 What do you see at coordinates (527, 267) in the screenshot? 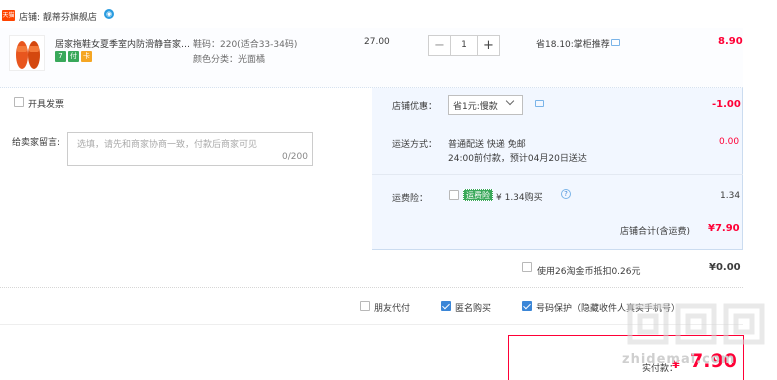
I see `coin-checkbox` at bounding box center [527, 267].